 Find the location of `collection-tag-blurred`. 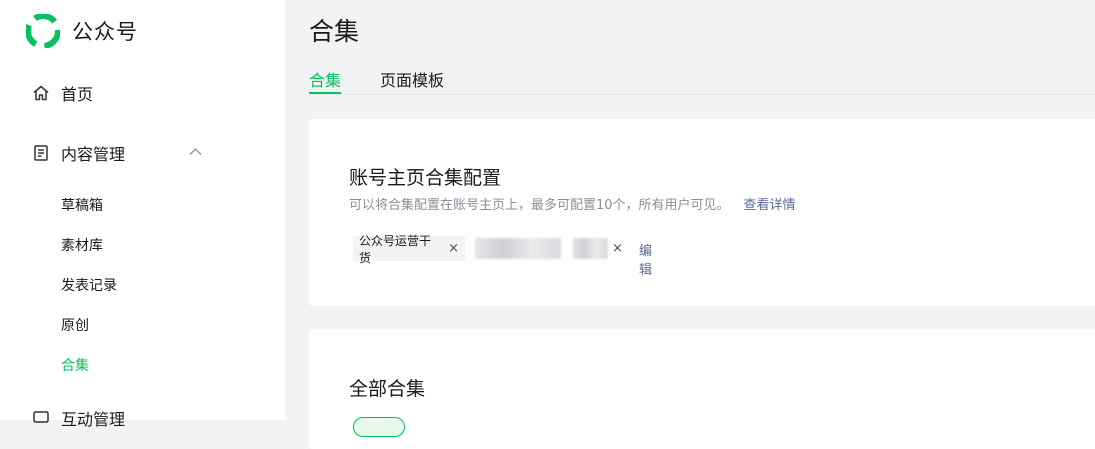

collection-tag-blurred is located at coordinates (518, 248).